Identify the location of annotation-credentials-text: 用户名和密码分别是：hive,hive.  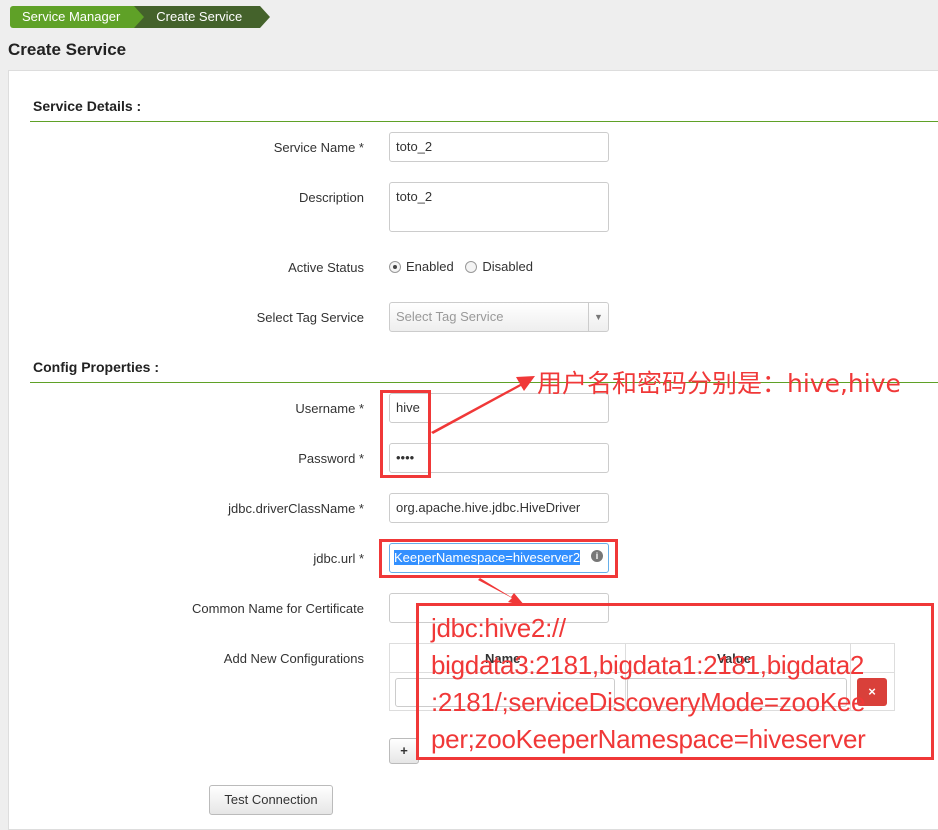
(719, 383).